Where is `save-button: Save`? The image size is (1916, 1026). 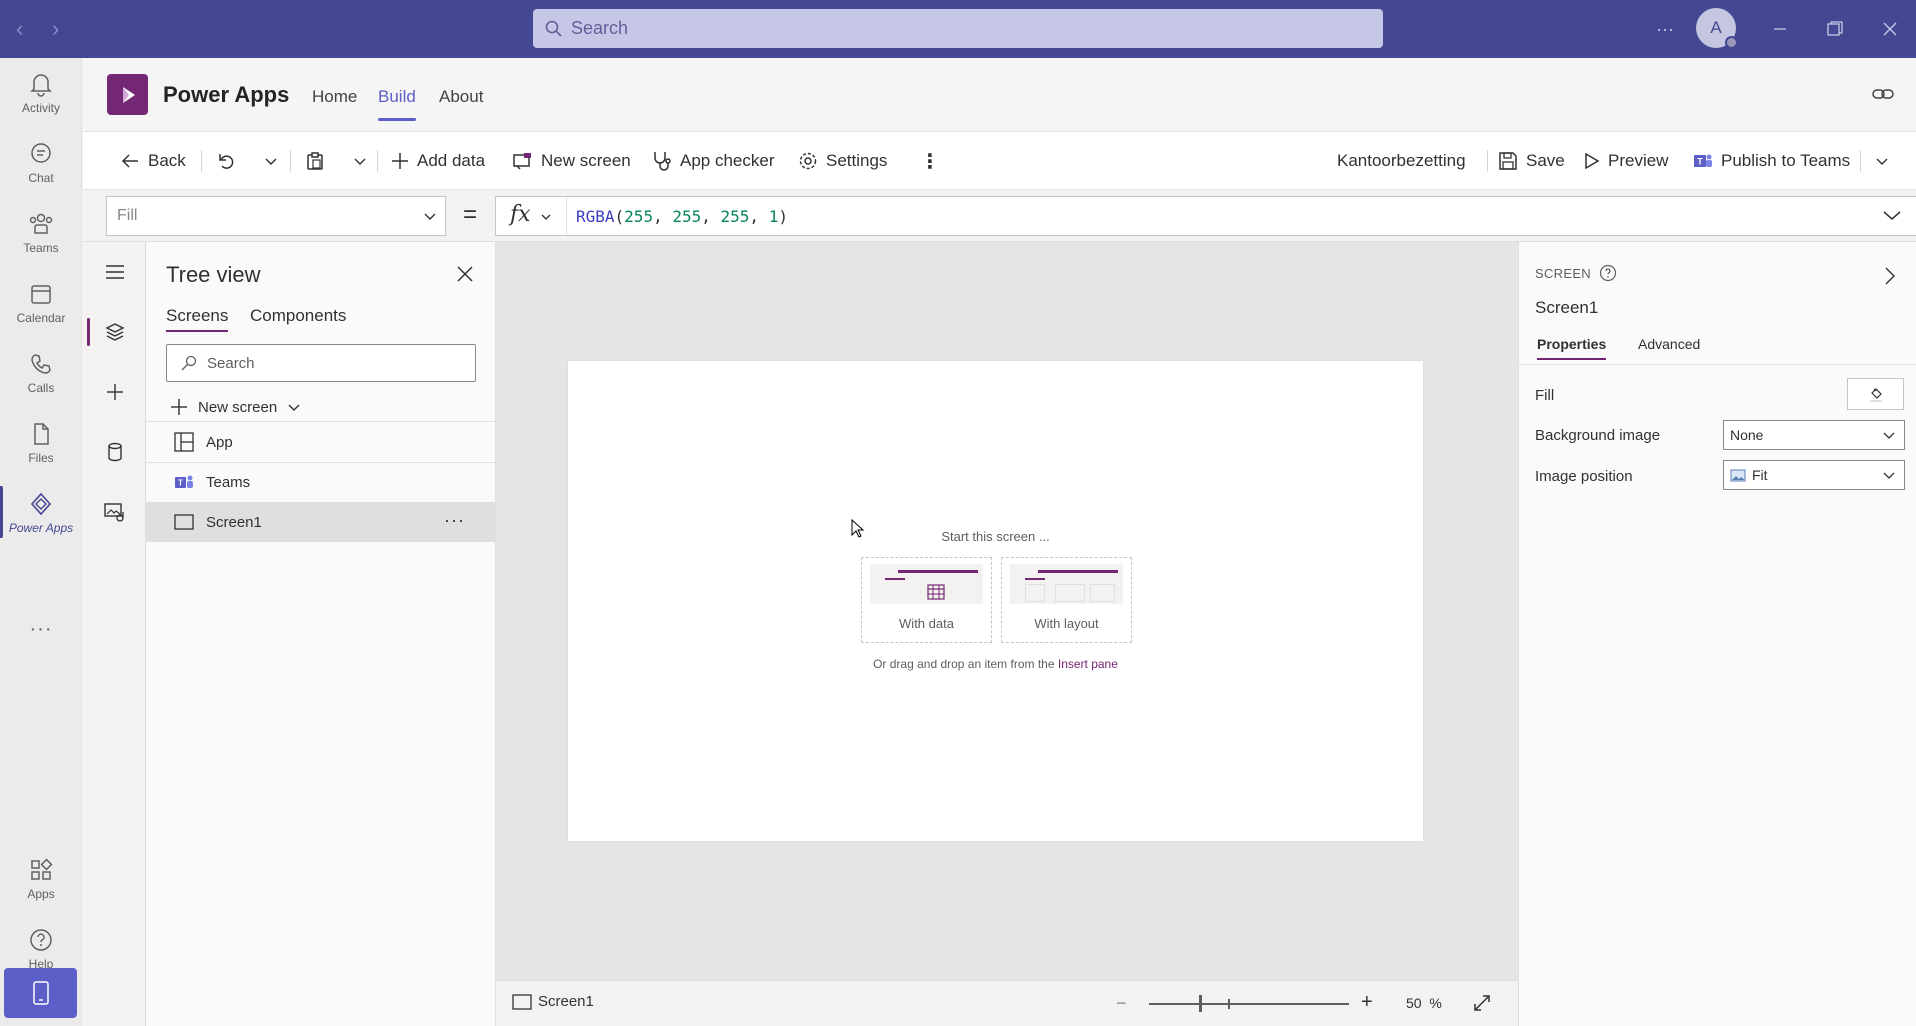 save-button: Save is located at coordinates (1531, 161).